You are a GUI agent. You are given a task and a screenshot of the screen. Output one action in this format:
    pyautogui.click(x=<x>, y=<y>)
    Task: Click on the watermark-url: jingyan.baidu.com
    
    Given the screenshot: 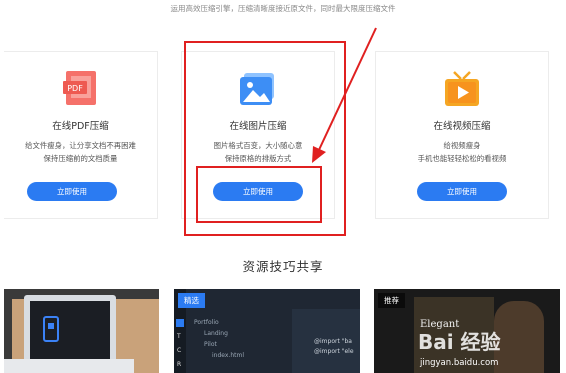 What is the action you would take?
    pyautogui.click(x=459, y=363)
    